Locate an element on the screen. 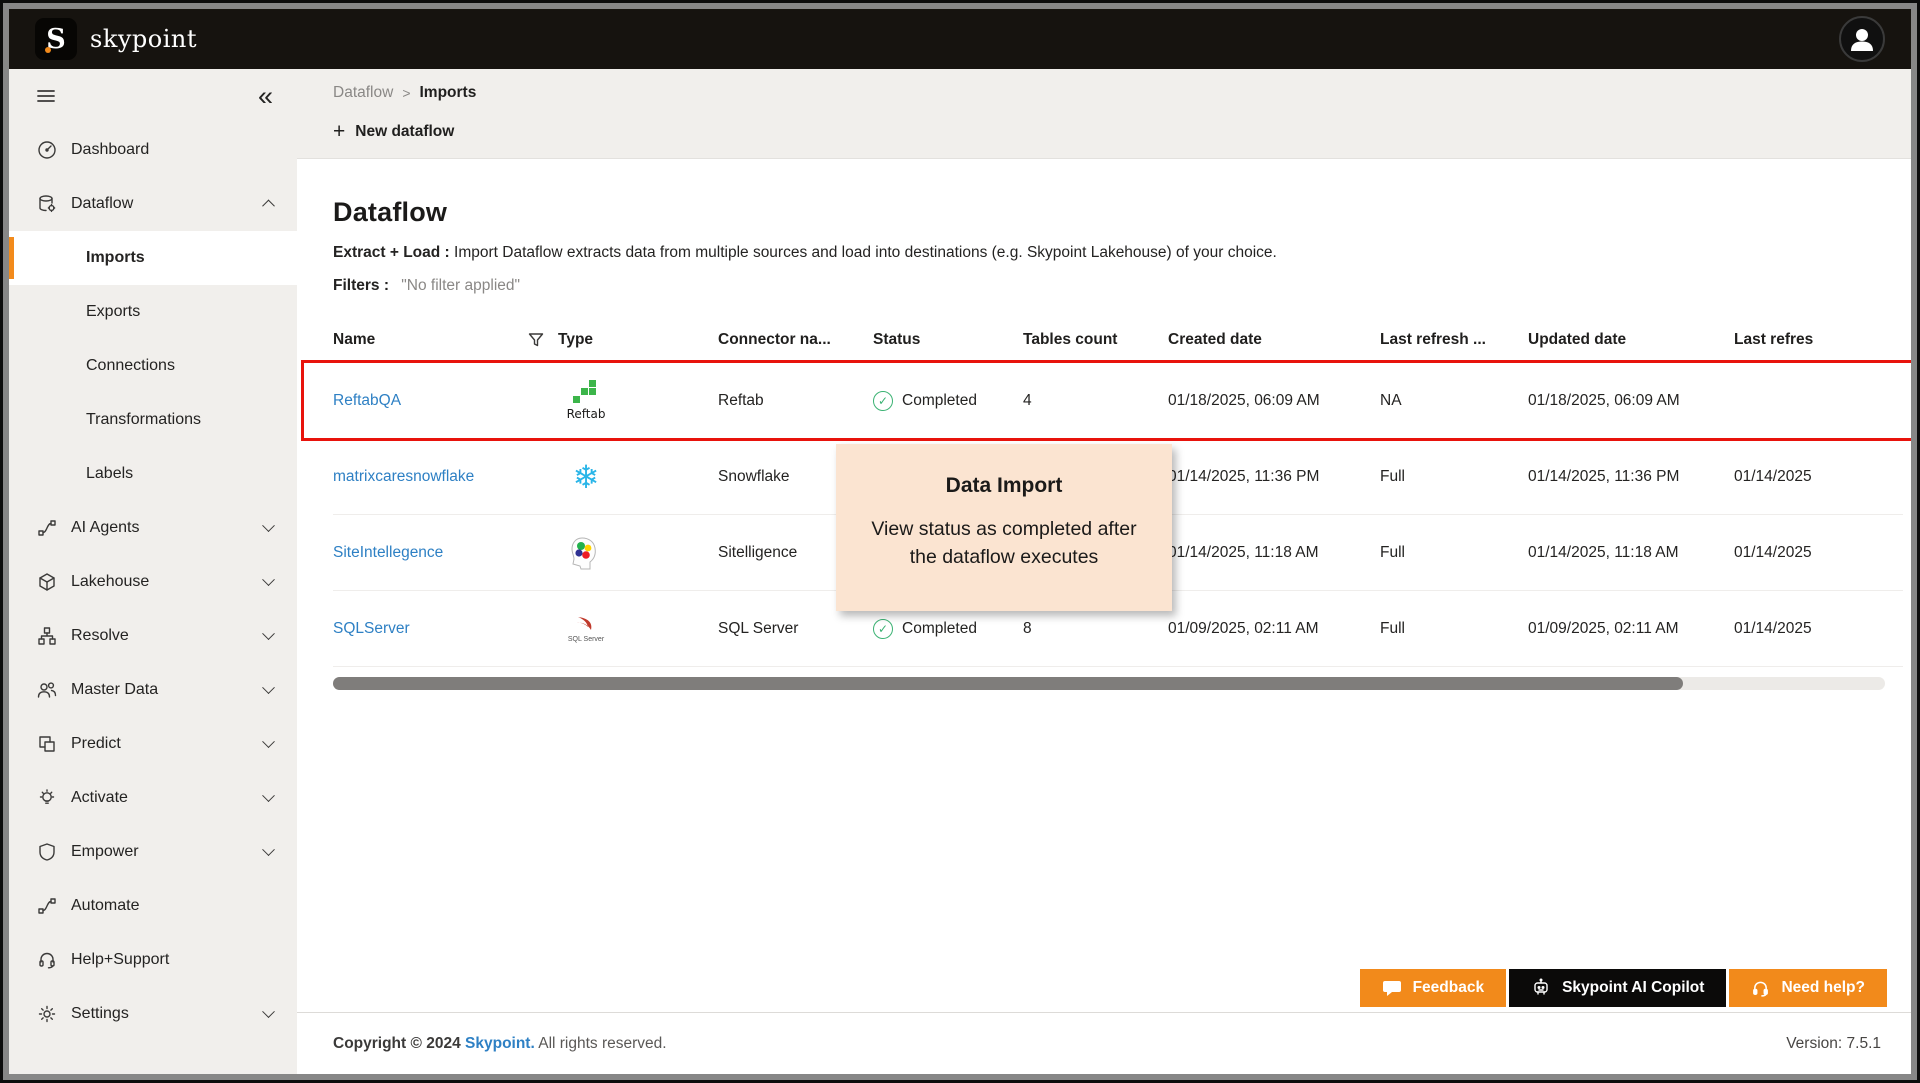 This screenshot has height=1083, width=1920. filters-value: "No filter applied" is located at coordinates (460, 285).